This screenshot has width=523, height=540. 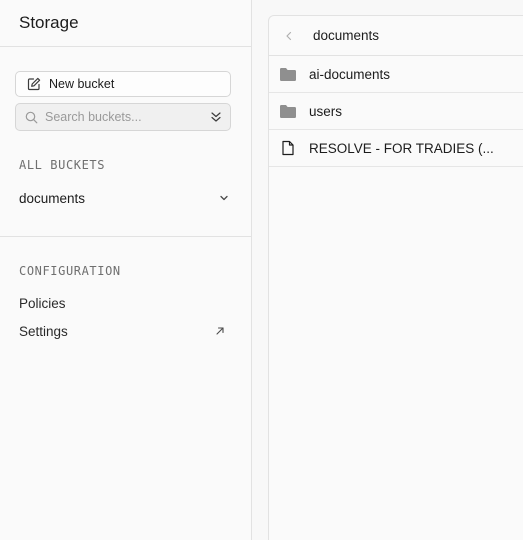 I want to click on file-name: users, so click(x=326, y=111).